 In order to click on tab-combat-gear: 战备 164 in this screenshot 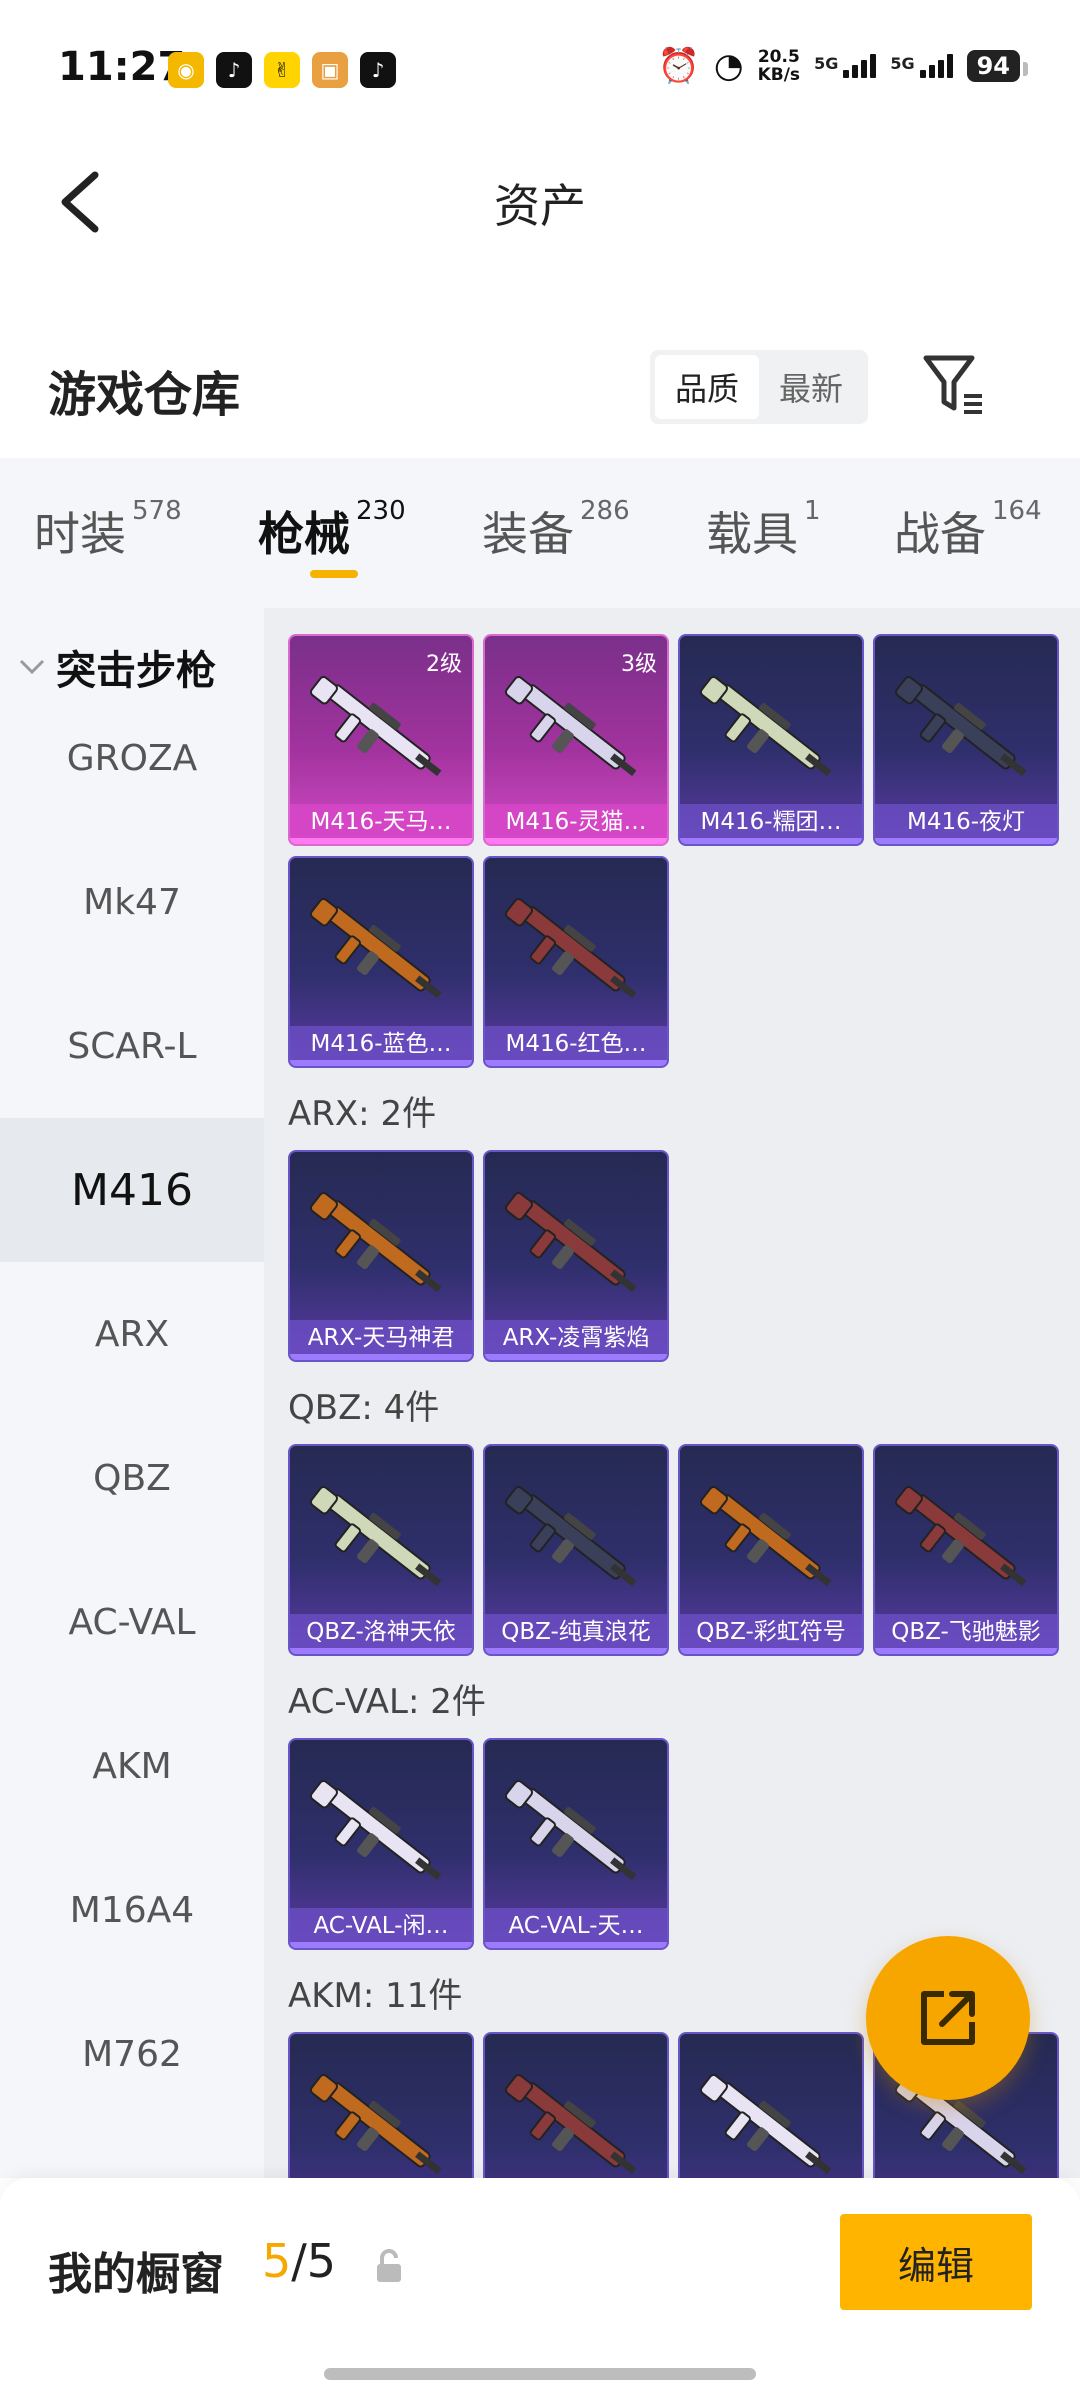, I will do `click(968, 530)`.